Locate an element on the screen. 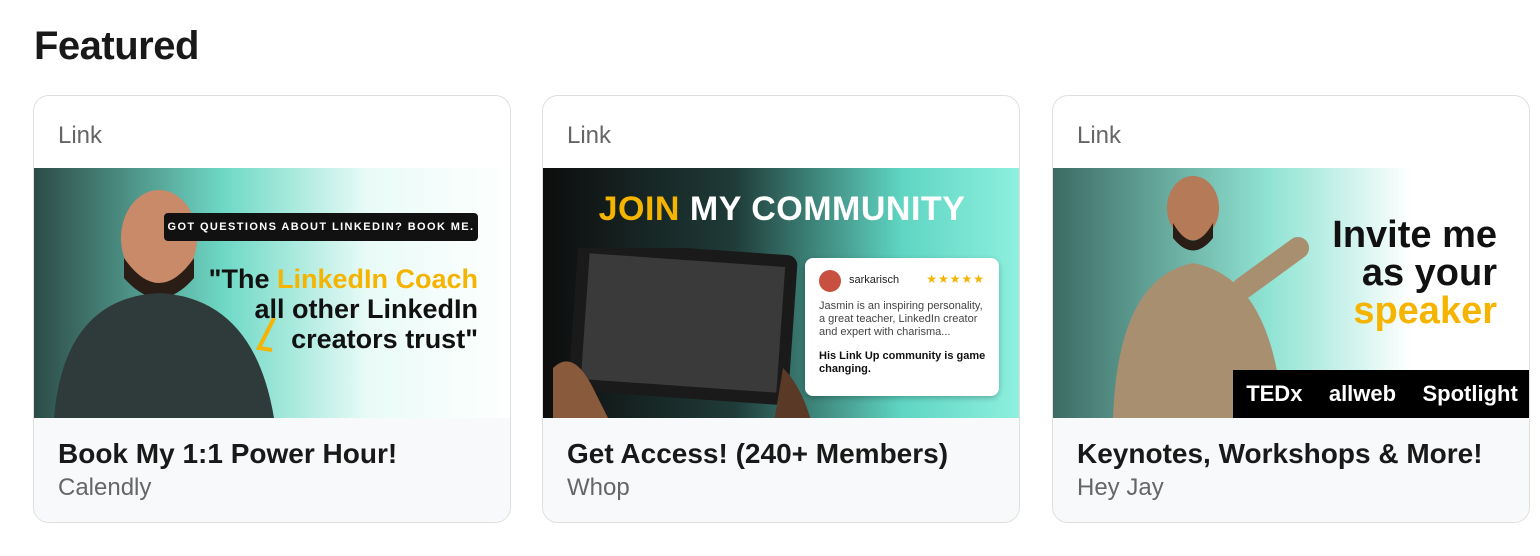 This screenshot has width=1540, height=556. card-footer: Get Access! (240+ Members) Whop is located at coordinates (781, 470).